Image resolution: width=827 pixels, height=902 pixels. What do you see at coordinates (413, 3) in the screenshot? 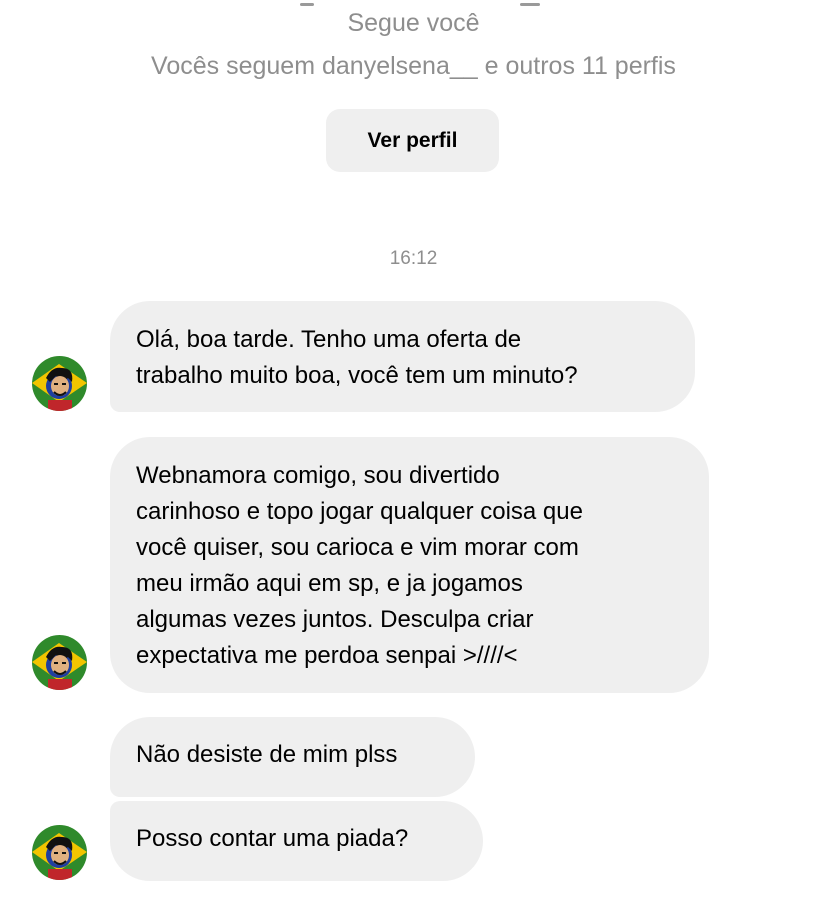
I see `cut-off-profile-name` at bounding box center [413, 3].